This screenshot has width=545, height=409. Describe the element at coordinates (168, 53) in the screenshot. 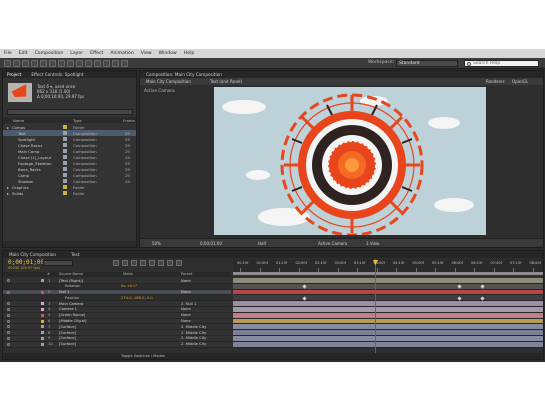

I see `menu-window: Window` at that location.